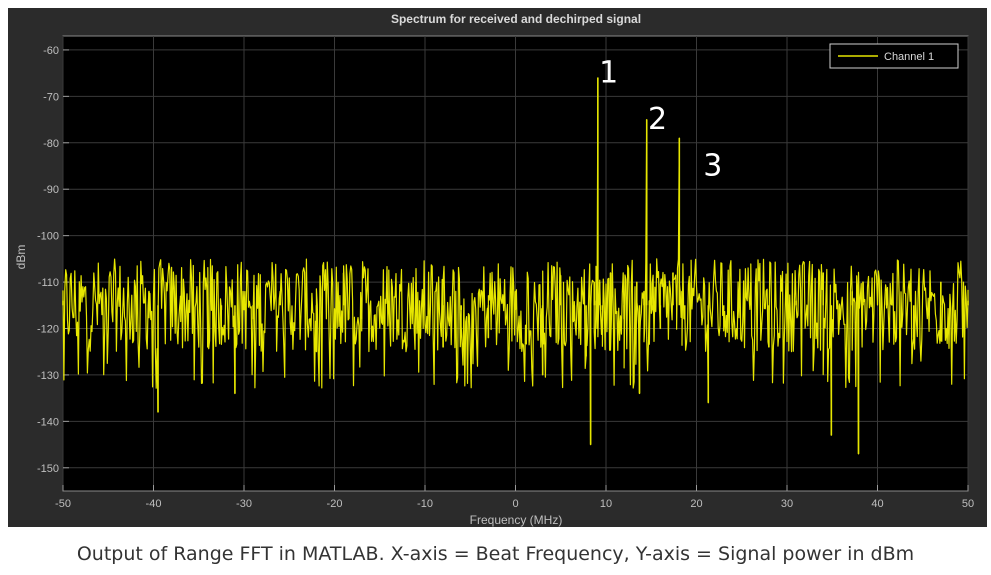 The width and height of the screenshot is (991, 575). Describe the element at coordinates (516, 520) in the screenshot. I see `x-axis-label: Frequency (MHz)` at that location.